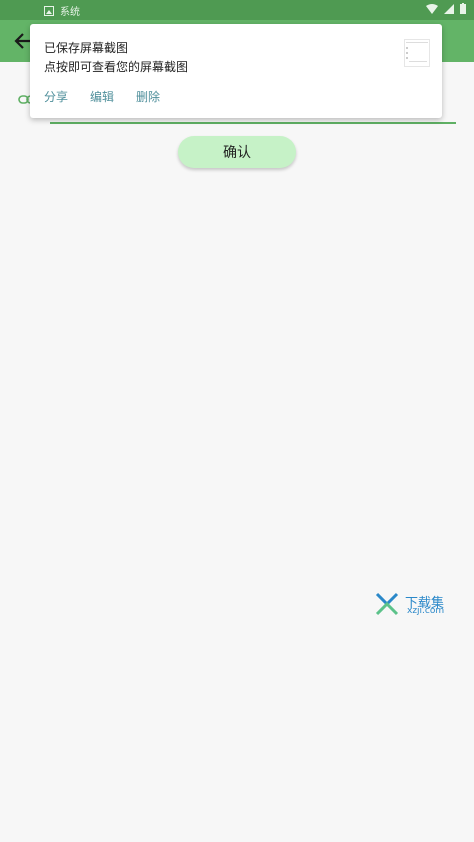  Describe the element at coordinates (236, 71) in the screenshot. I see `screenshot-notification: 已保存屏幕截图 点按即可查看您的屏幕截图 分享 编辑 删除` at that location.